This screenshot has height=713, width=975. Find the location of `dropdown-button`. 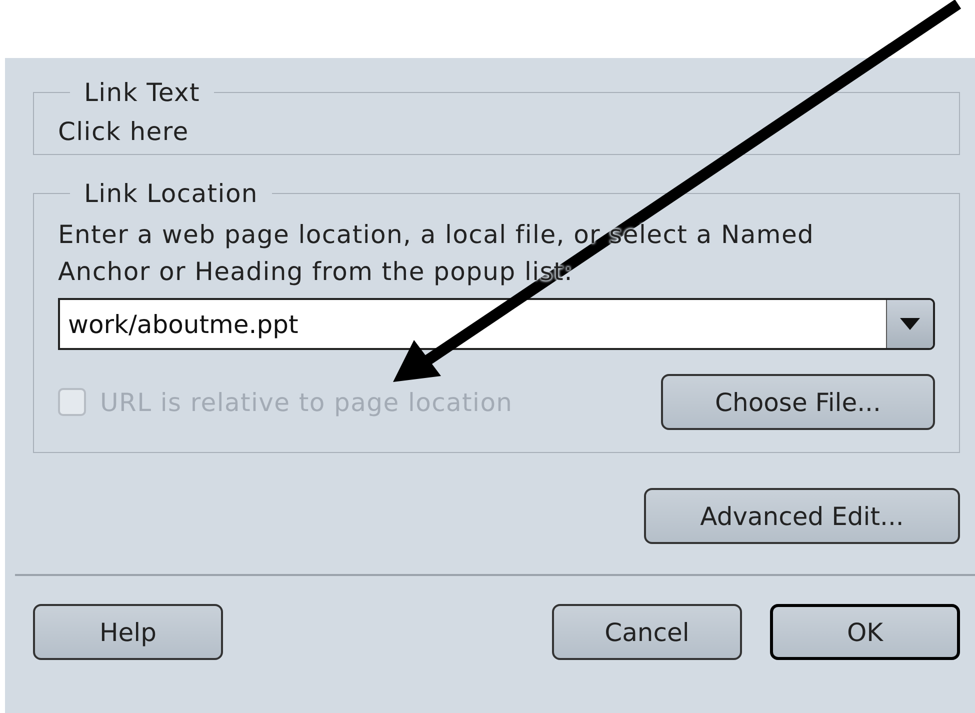

dropdown-button is located at coordinates (909, 324).